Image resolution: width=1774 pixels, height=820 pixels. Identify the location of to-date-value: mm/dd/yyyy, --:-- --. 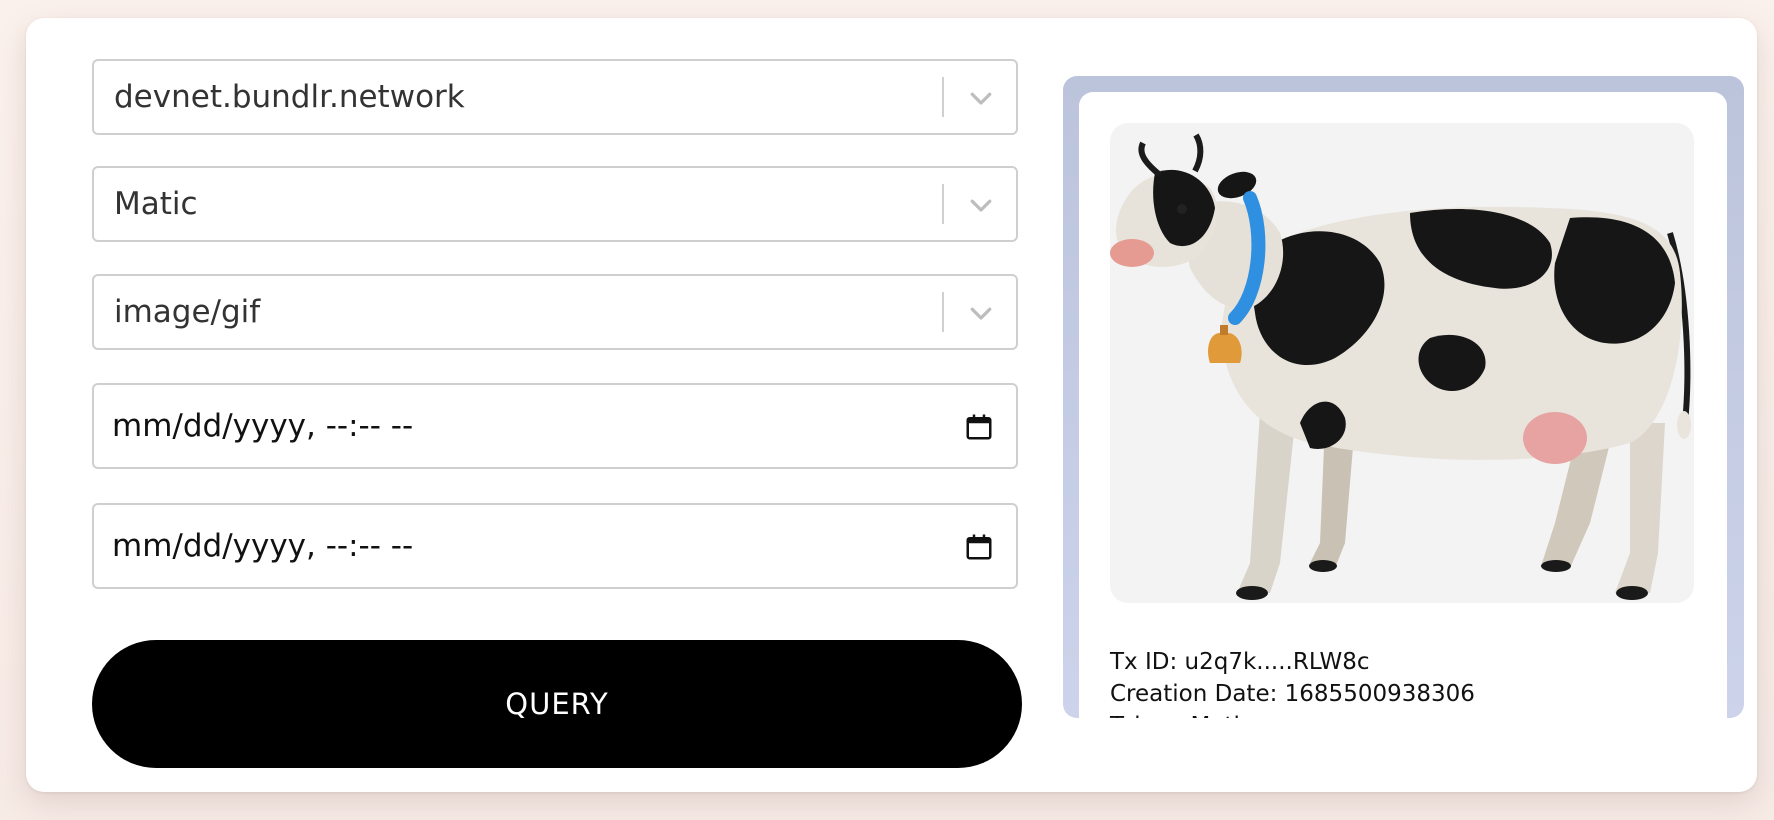
(263, 546).